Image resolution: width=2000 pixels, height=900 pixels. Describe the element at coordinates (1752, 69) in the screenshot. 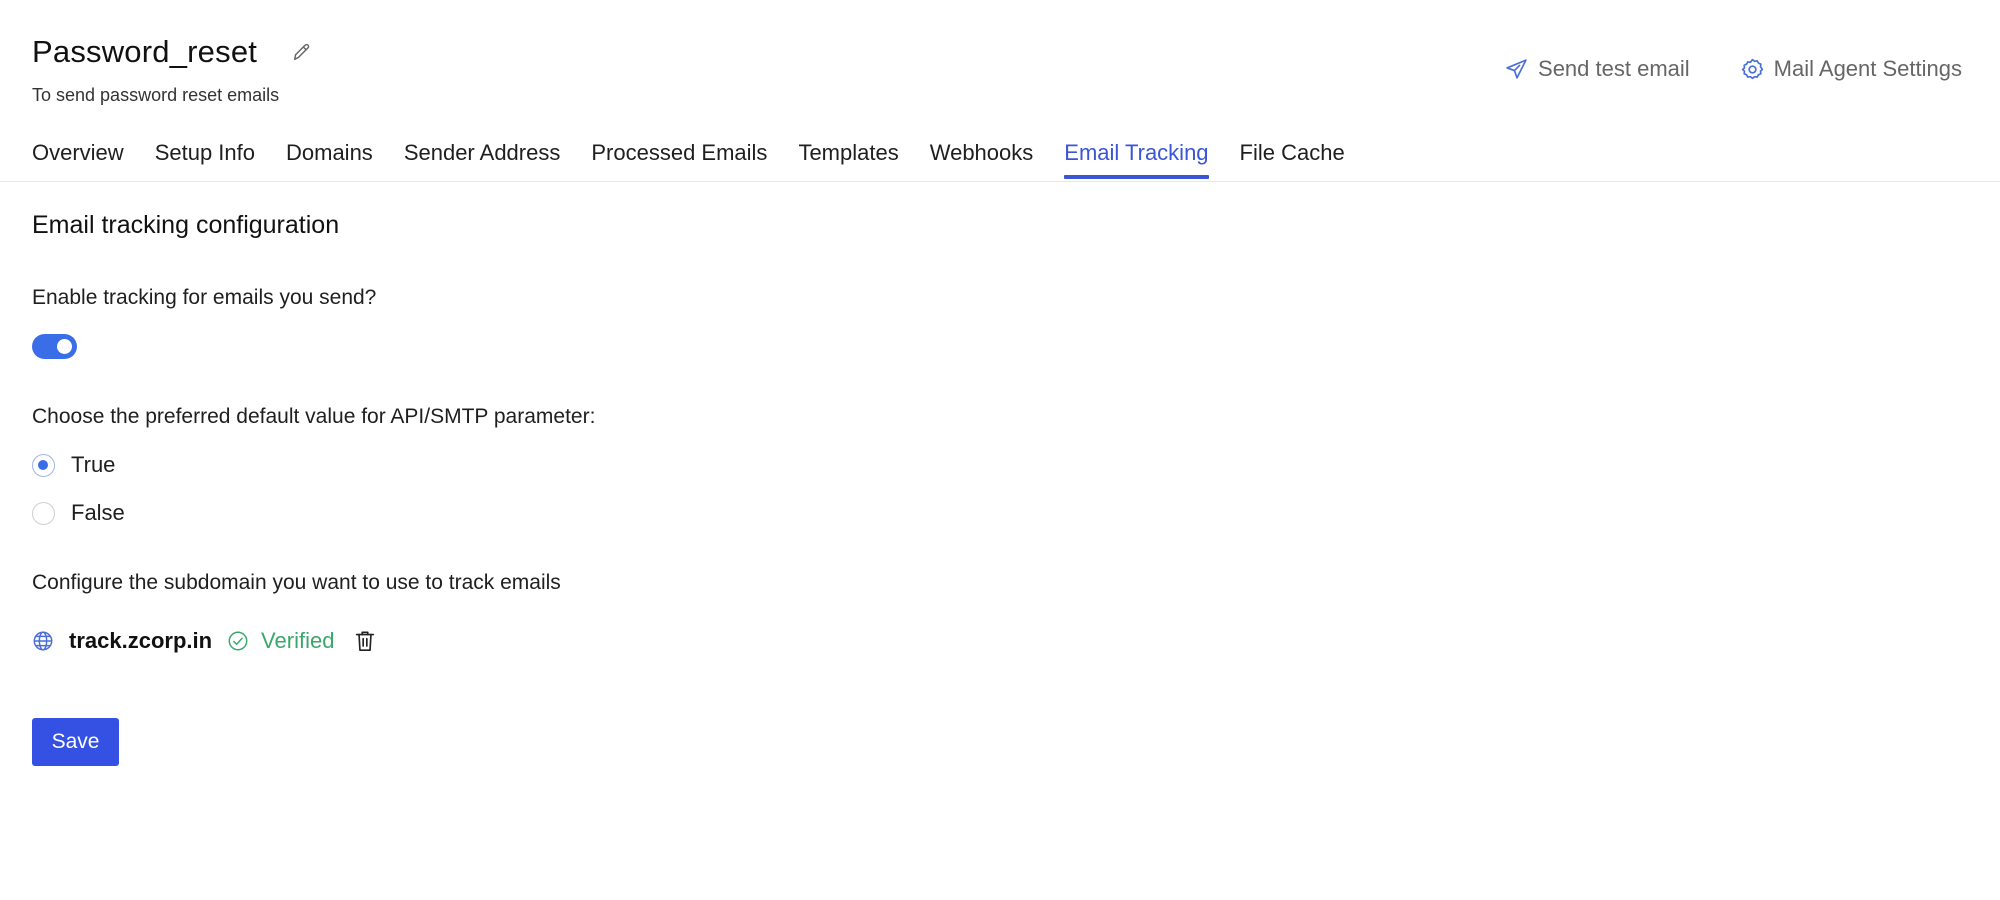

I see `gear-icon` at that location.